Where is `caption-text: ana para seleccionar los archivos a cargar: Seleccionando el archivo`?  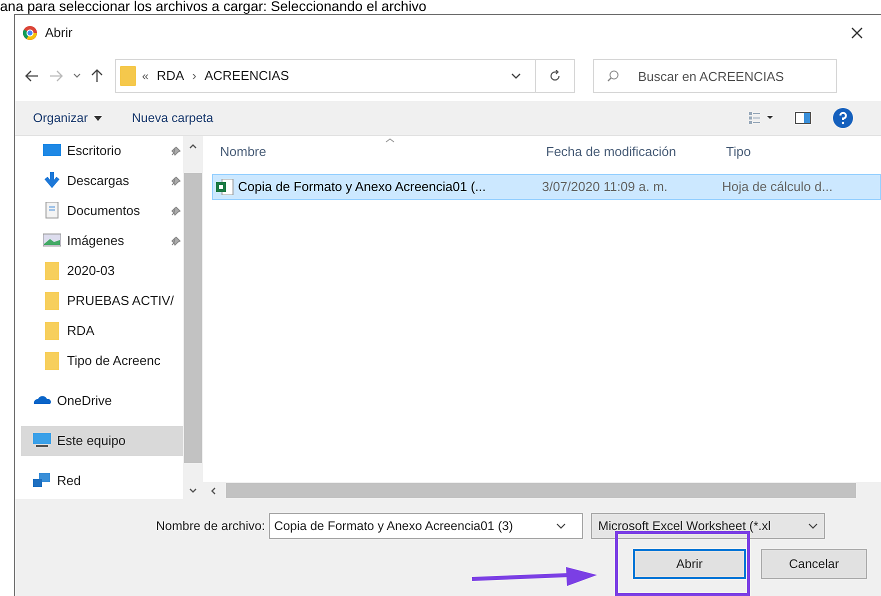
caption-text: ana para seleccionar los archivos a cargar: Seleccionando el archivo is located at coordinates (214, 7).